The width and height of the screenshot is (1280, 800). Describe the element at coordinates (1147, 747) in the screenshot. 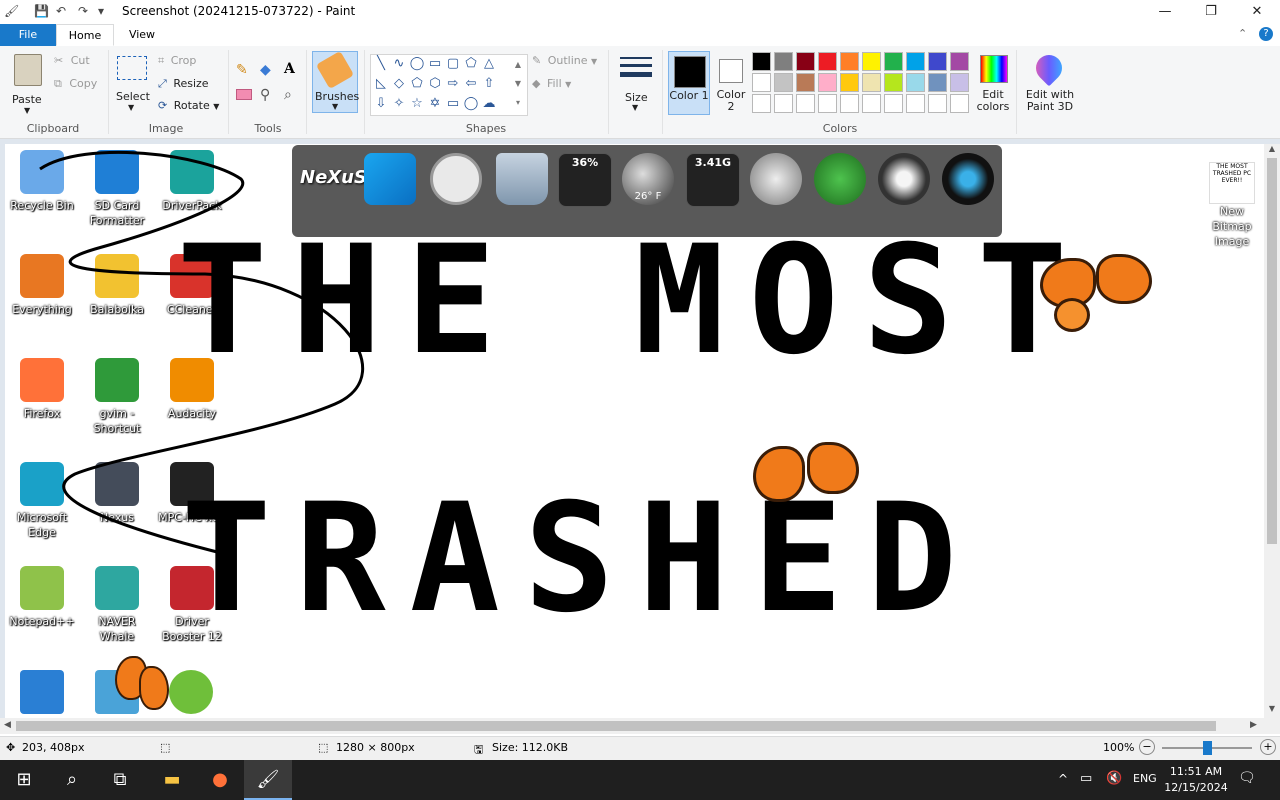

I see `zoom-out-button: −` at that location.